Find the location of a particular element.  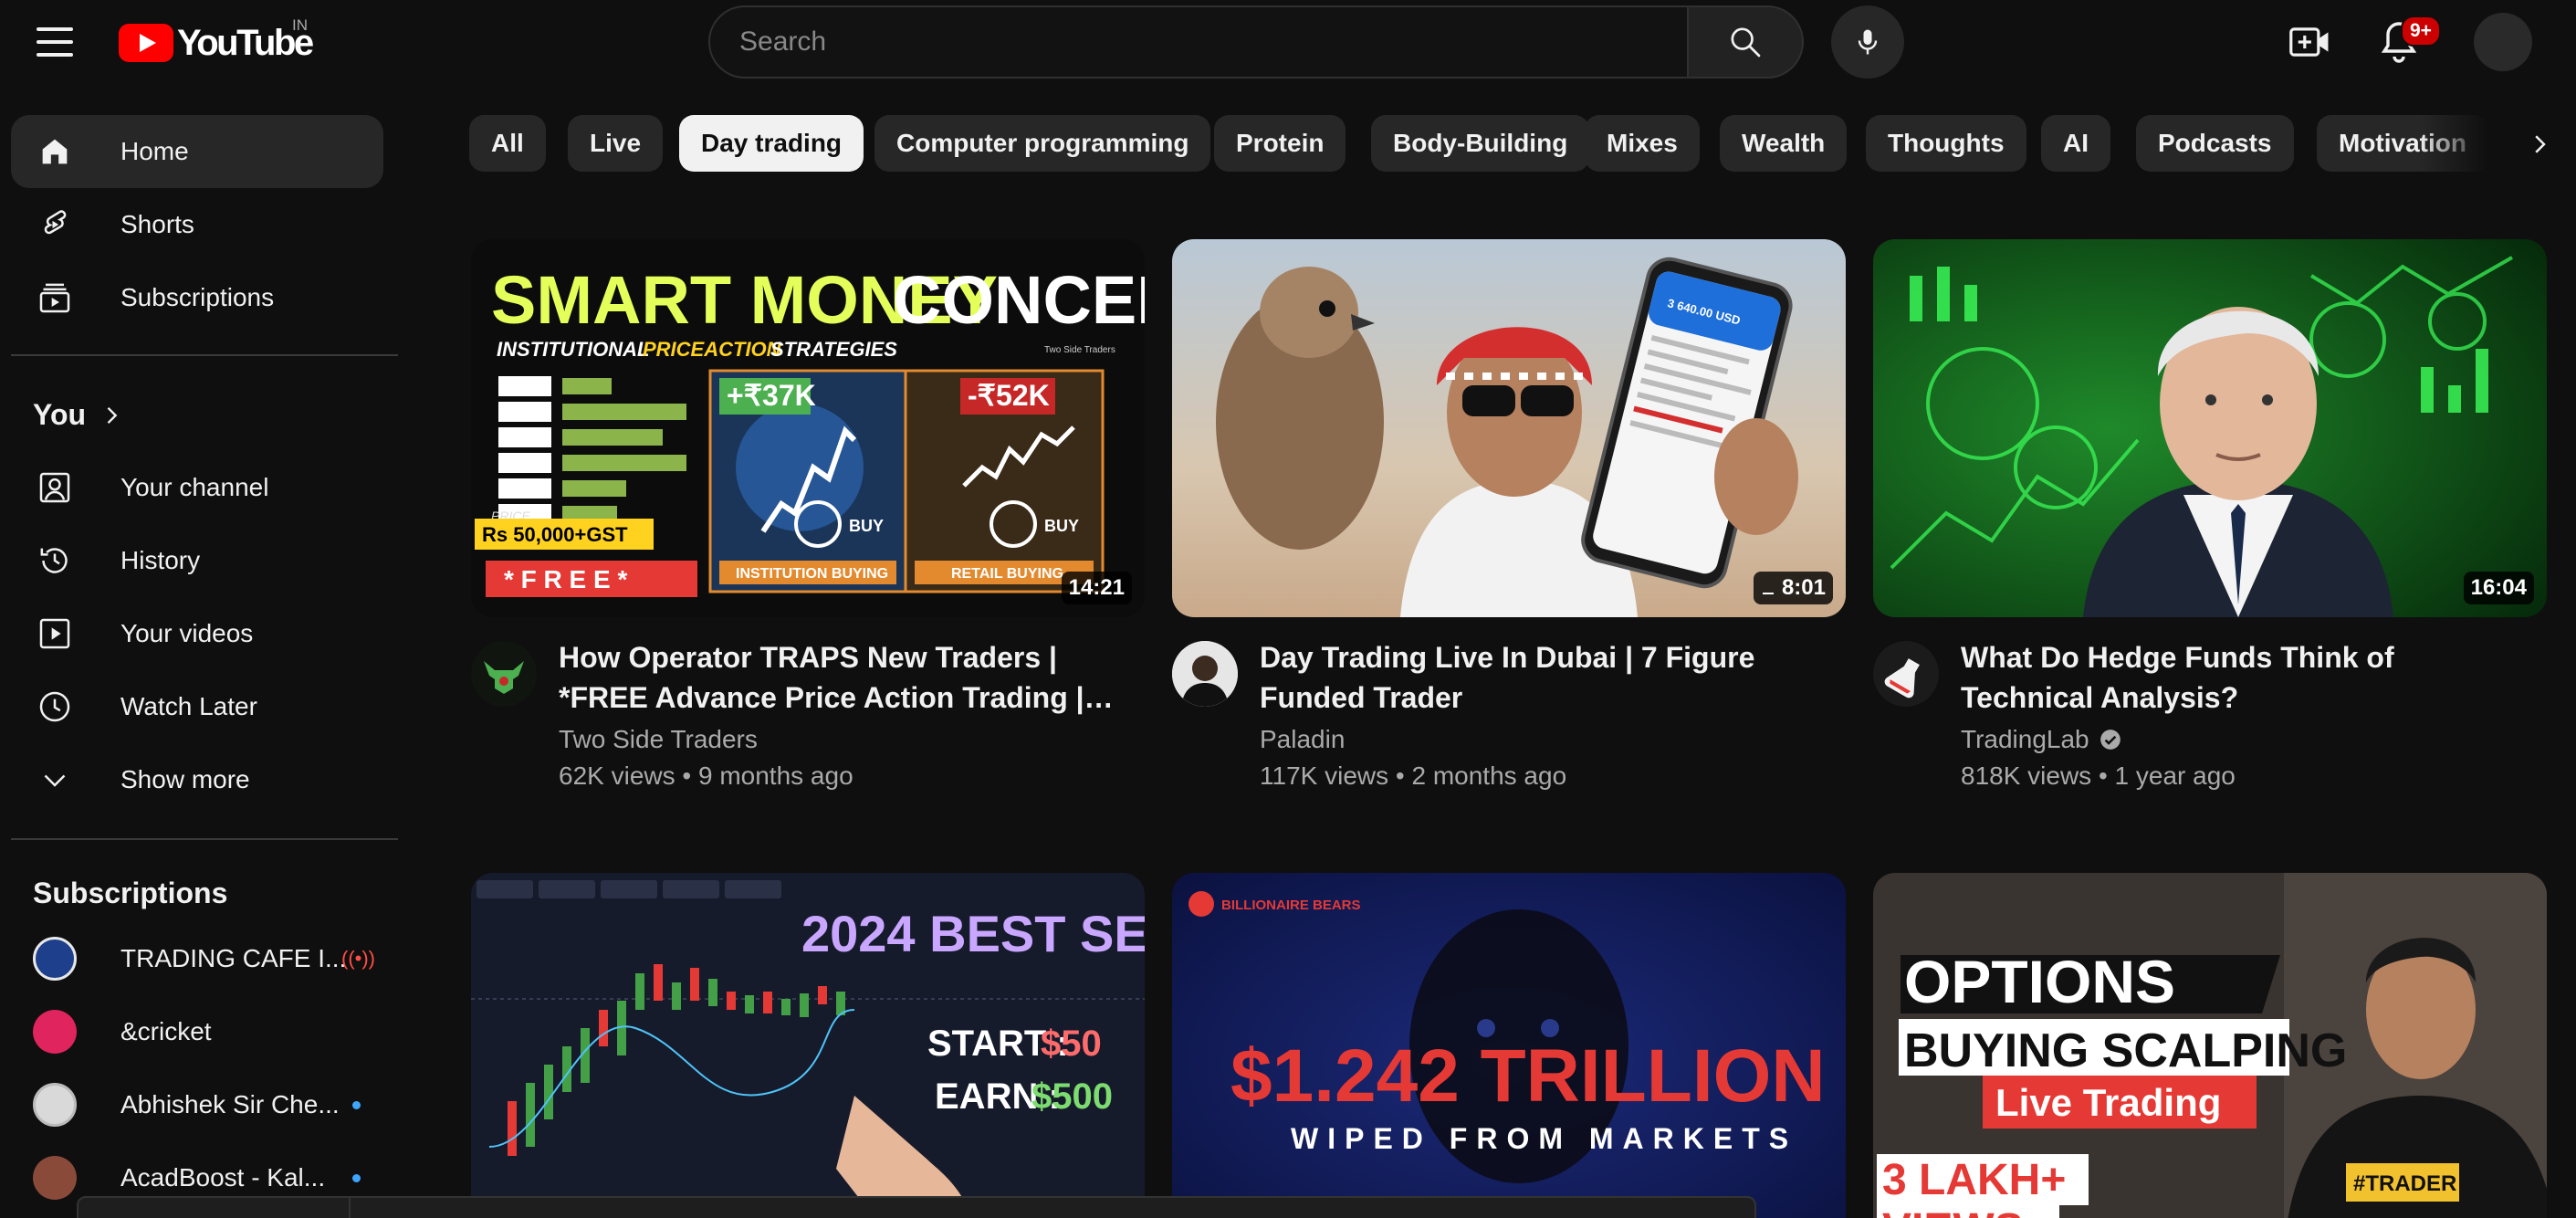

create-video-icon is located at coordinates (2309, 42).